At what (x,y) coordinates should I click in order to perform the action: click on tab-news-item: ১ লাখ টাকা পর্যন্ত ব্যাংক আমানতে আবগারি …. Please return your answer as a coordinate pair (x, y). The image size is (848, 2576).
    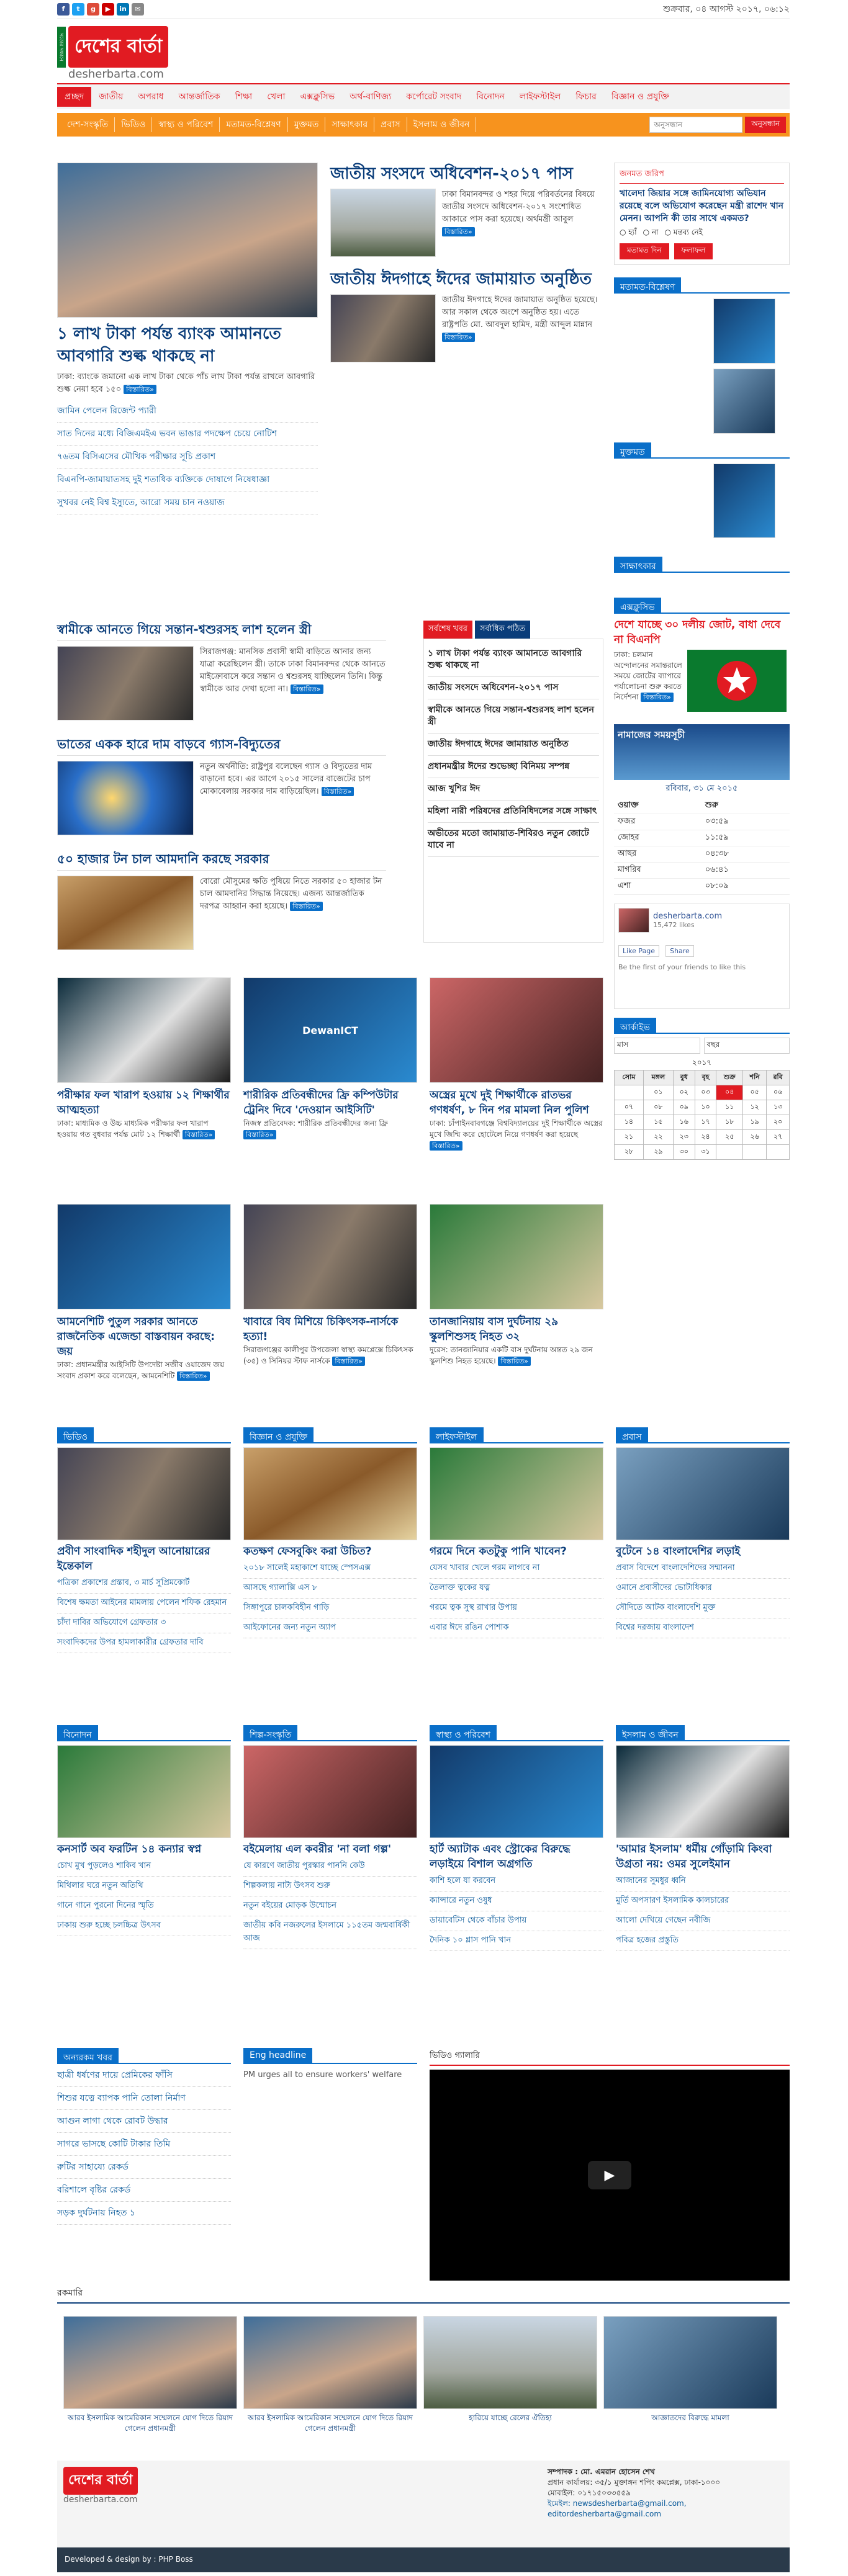
    Looking at the image, I should click on (513, 660).